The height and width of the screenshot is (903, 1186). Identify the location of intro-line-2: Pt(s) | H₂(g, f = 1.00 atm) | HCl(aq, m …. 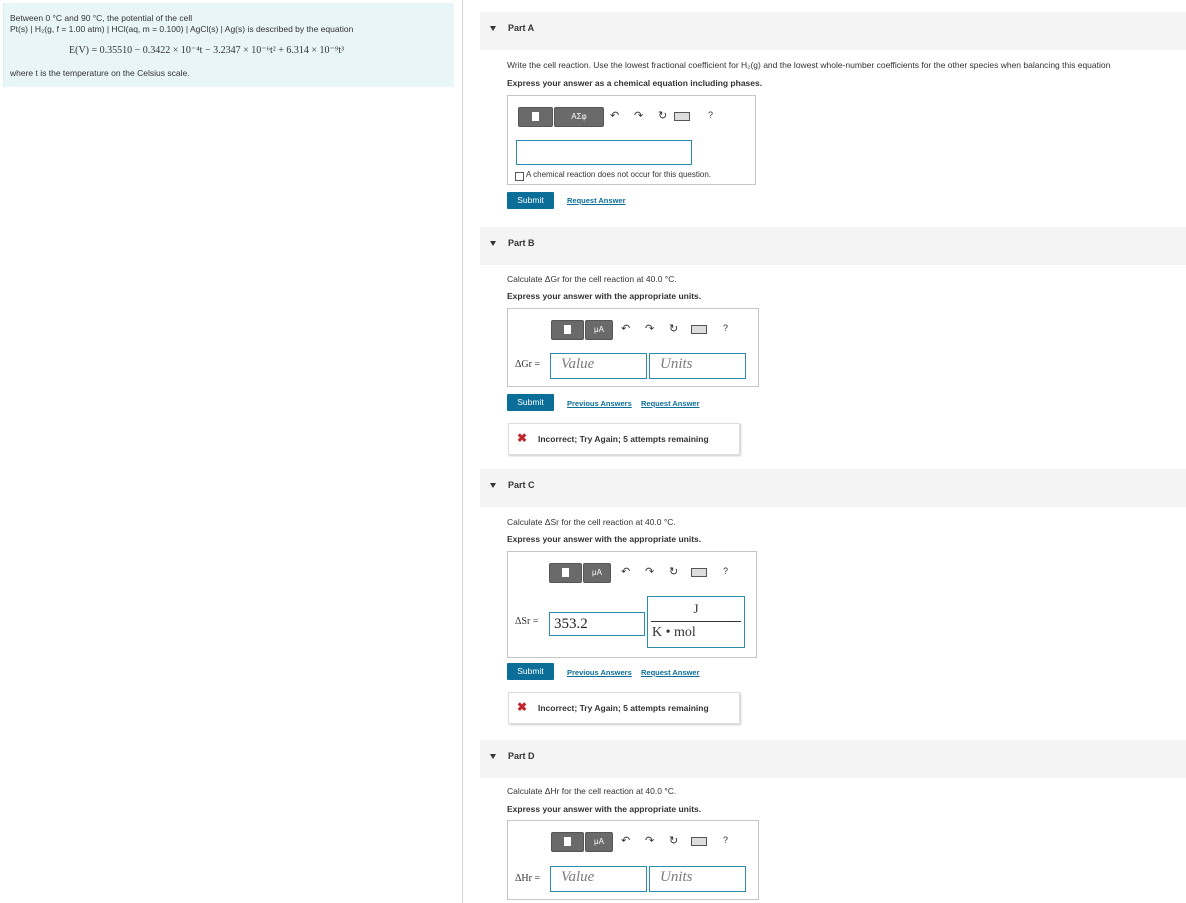
(182, 29).